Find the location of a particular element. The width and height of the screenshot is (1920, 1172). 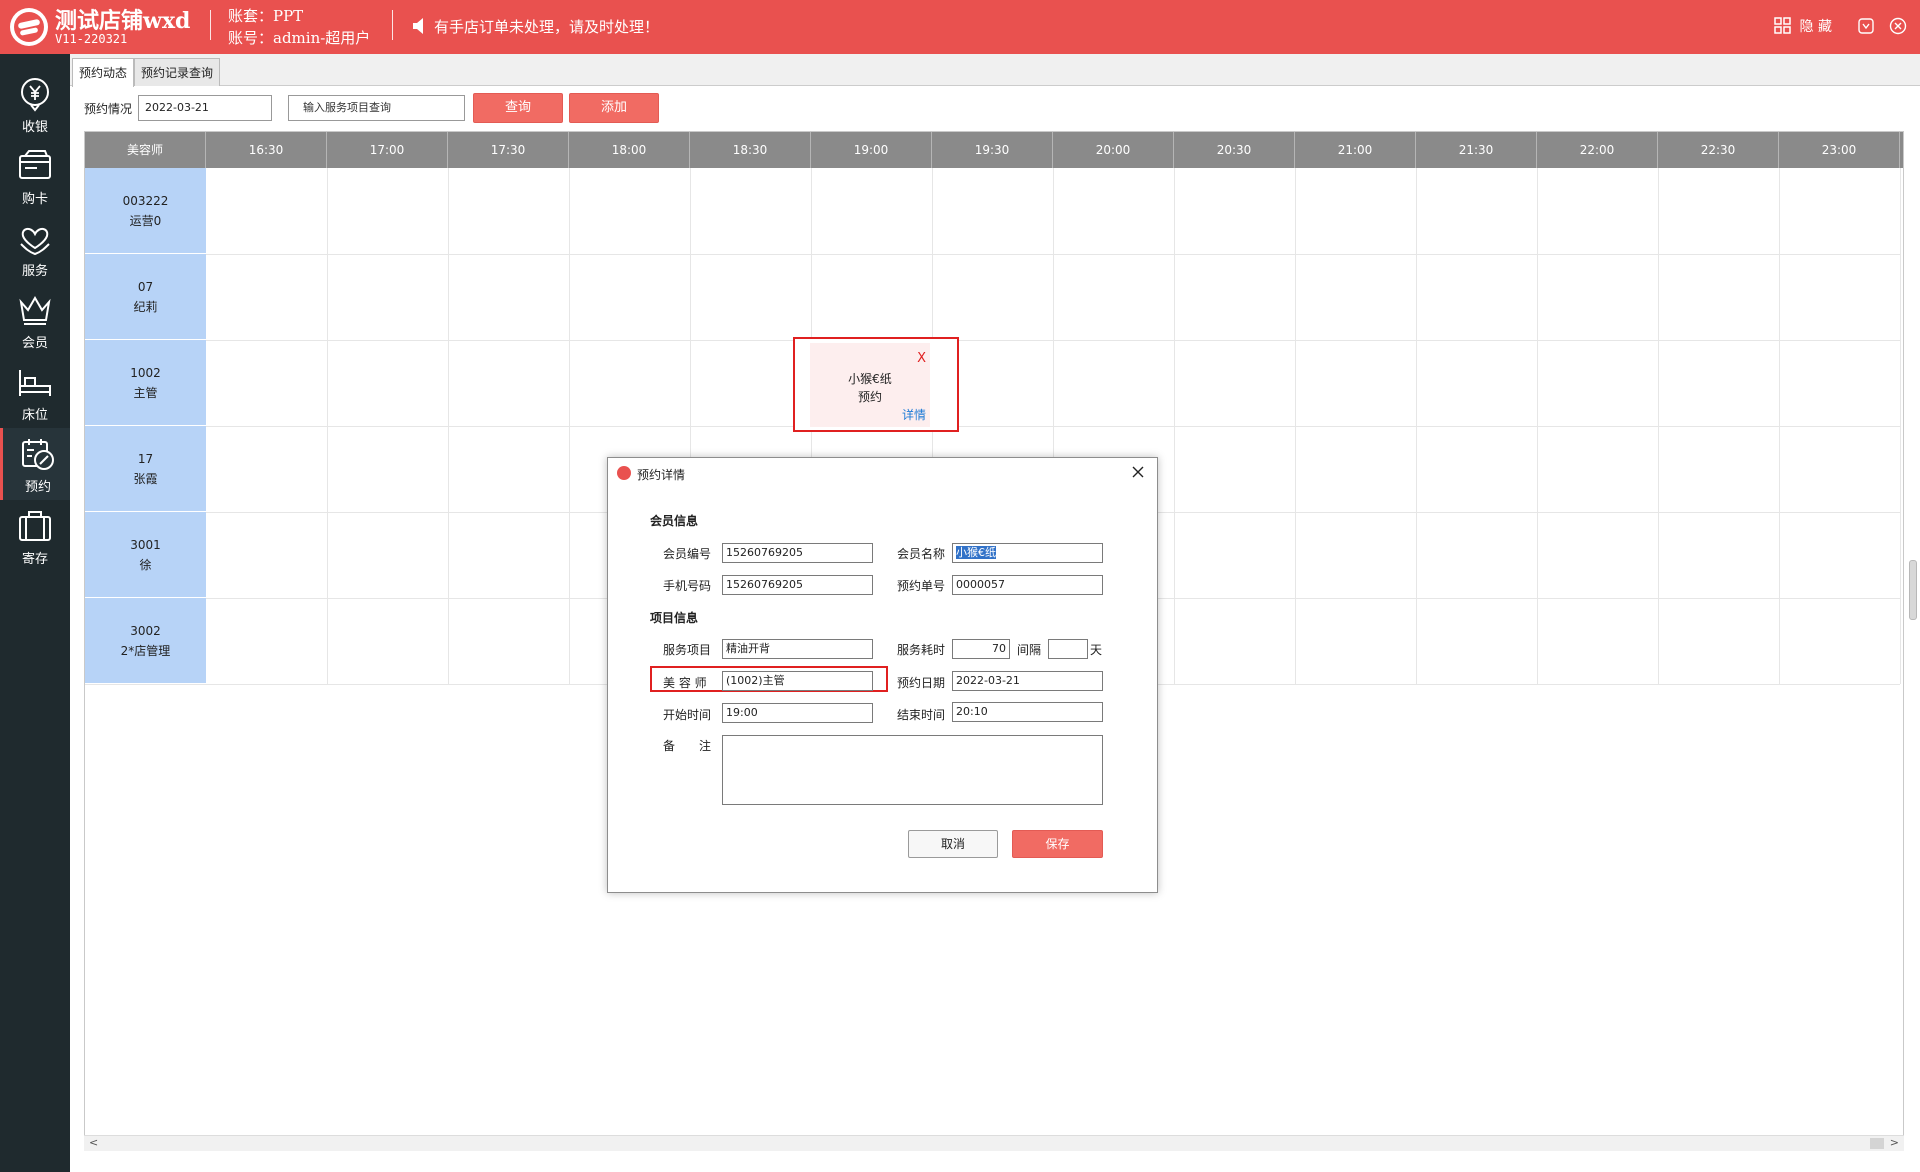

dialog-title: 预约详情 is located at coordinates (661, 475).